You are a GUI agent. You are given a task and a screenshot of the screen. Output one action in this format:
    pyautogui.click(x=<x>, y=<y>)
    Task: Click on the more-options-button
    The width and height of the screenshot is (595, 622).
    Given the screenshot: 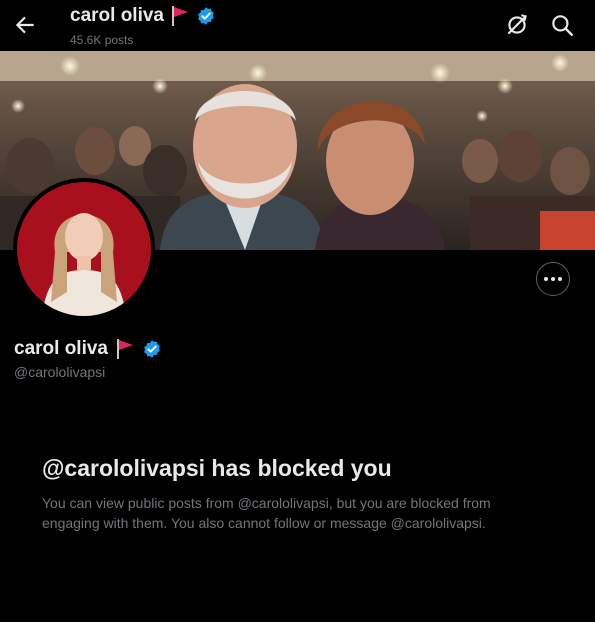 What is the action you would take?
    pyautogui.click(x=553, y=279)
    